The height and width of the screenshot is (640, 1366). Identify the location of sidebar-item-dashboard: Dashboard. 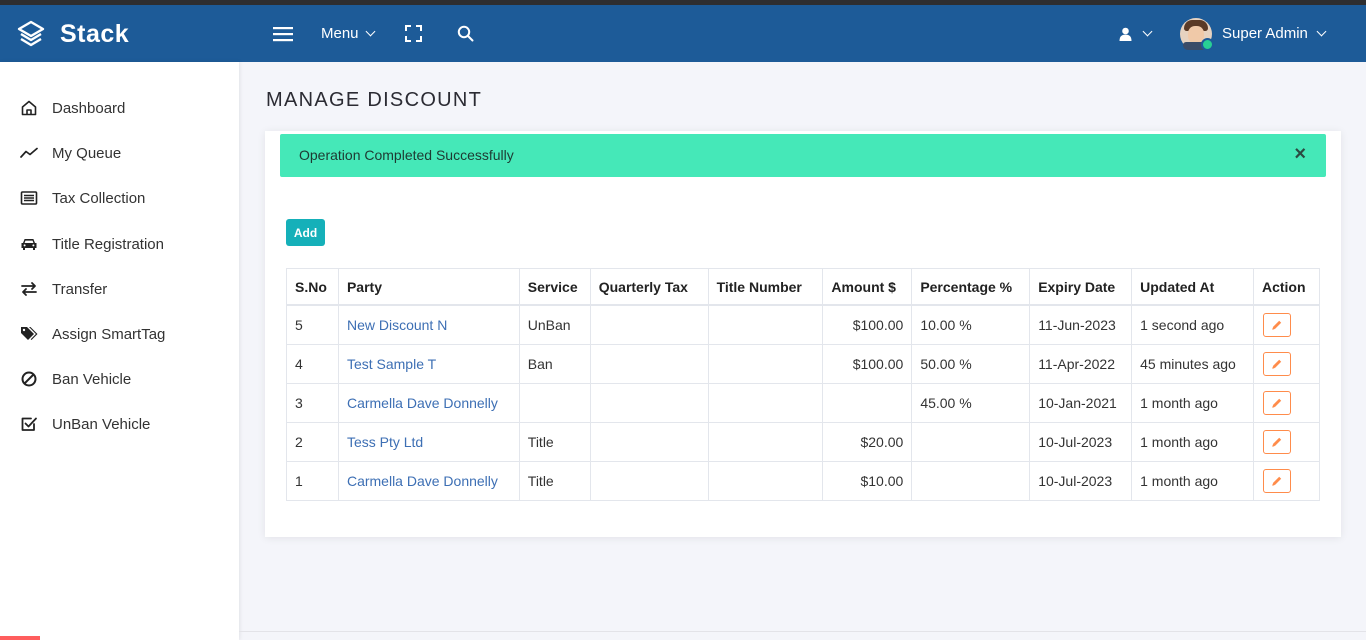
(62, 108).